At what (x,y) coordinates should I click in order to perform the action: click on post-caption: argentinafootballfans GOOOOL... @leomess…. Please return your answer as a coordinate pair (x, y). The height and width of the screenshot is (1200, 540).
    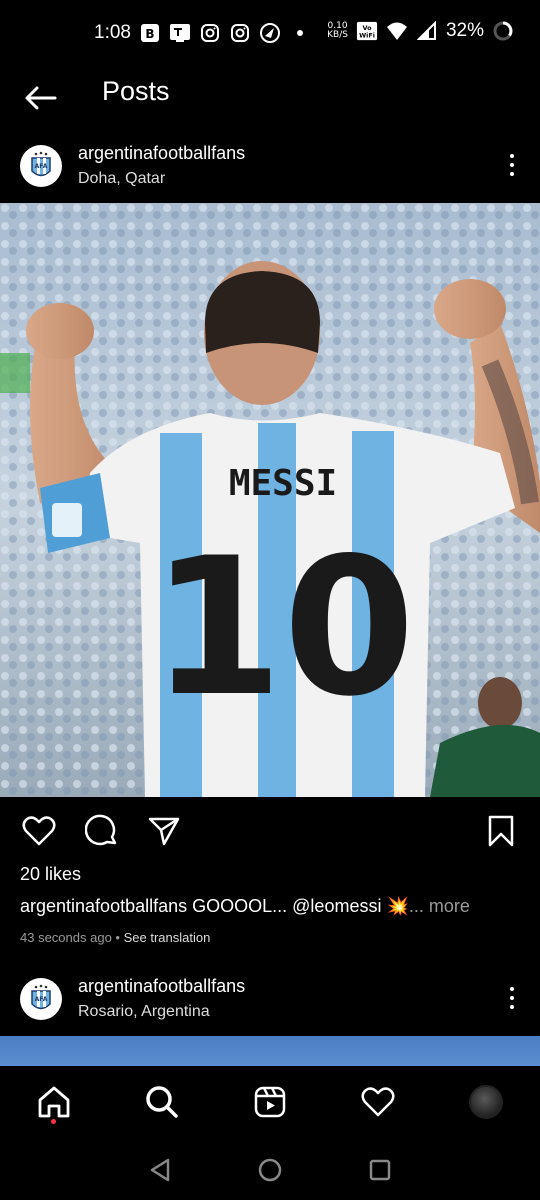
    Looking at the image, I should click on (245, 906).